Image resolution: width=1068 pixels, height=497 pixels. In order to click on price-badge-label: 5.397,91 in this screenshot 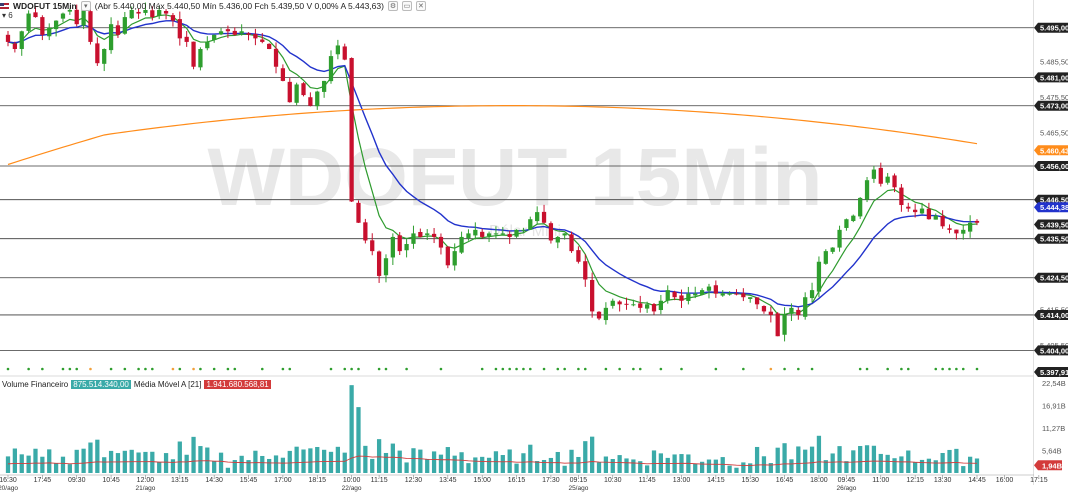, I will do `click(1054, 372)`.